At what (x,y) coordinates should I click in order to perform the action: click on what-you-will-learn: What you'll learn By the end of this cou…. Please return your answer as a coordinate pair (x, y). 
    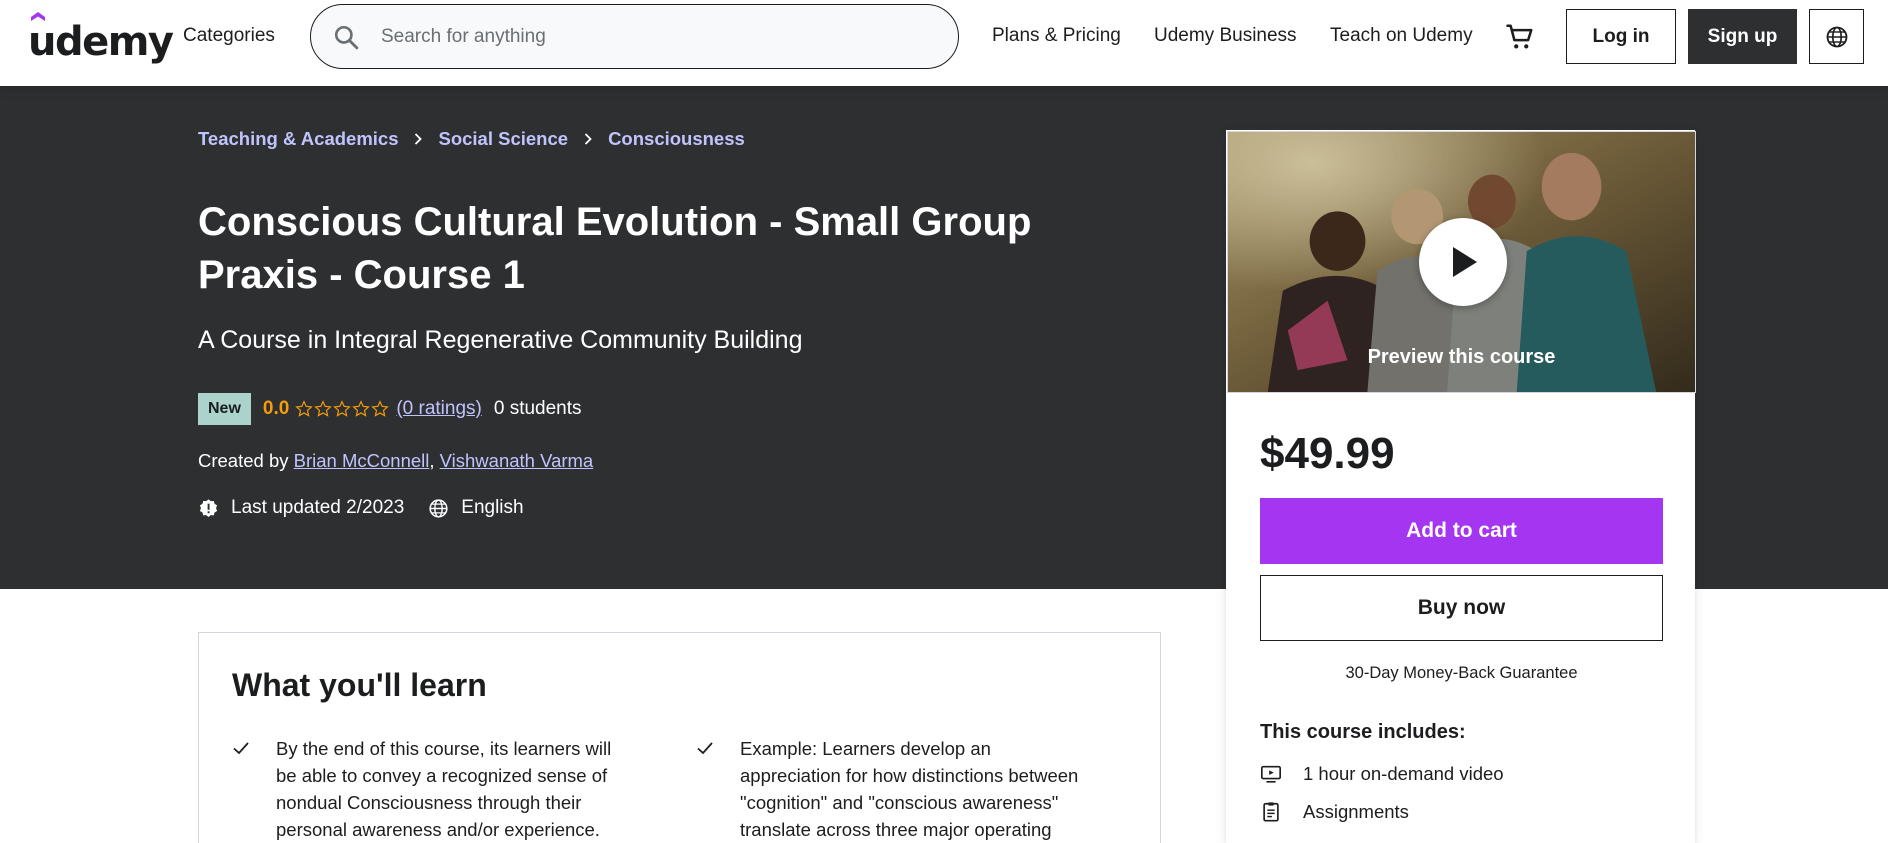
    Looking at the image, I should click on (679, 737).